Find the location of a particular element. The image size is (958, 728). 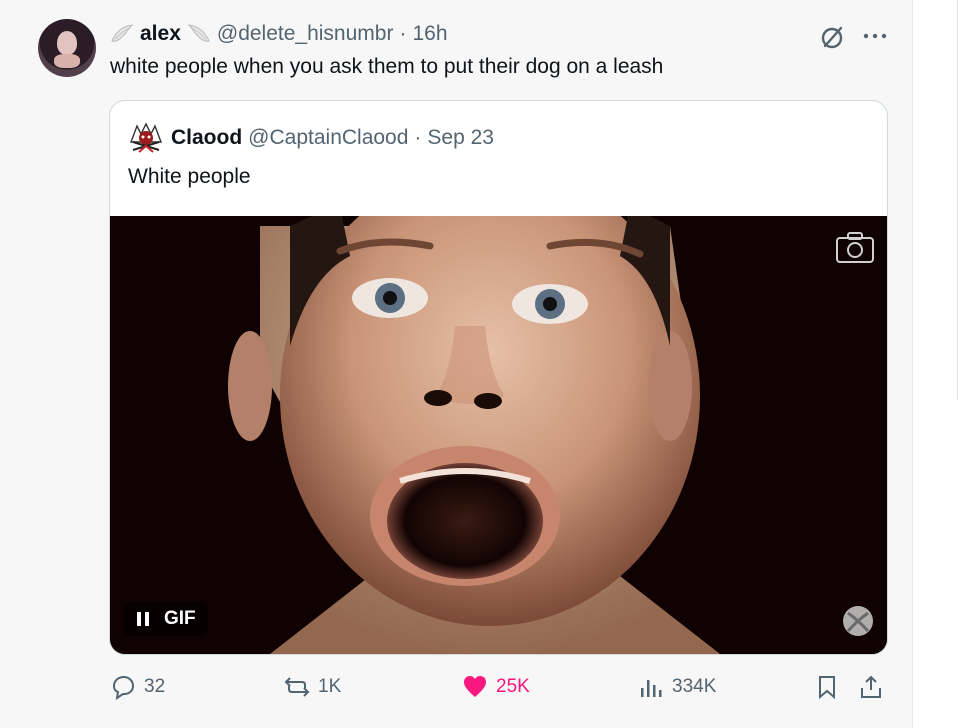

share-icon is located at coordinates (871, 686).